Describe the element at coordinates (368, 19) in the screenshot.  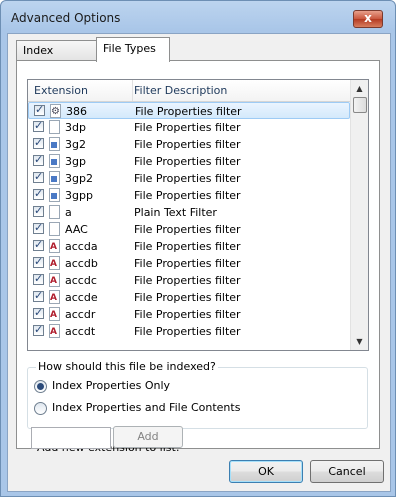
I see `close-button: x` at that location.